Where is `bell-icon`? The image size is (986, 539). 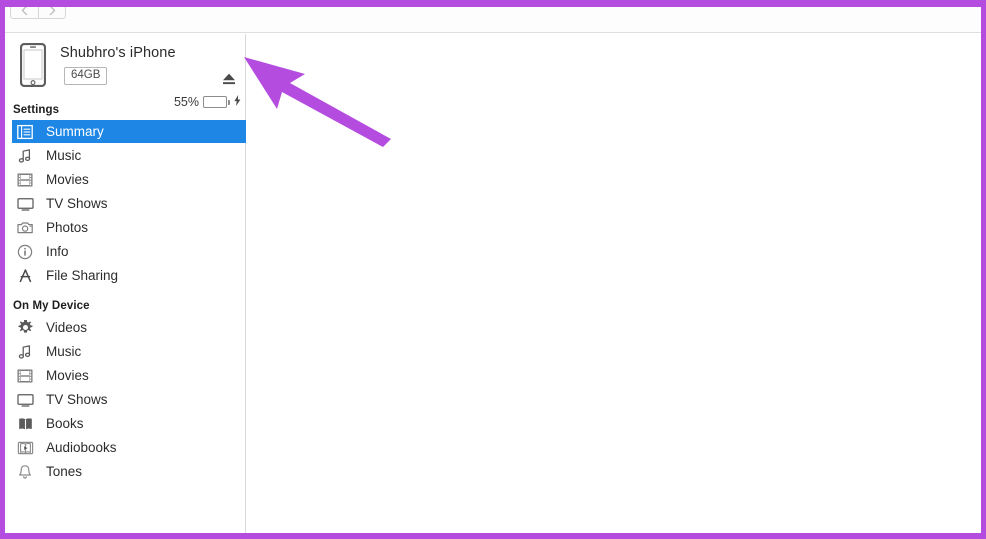
bell-icon is located at coordinates (25, 472).